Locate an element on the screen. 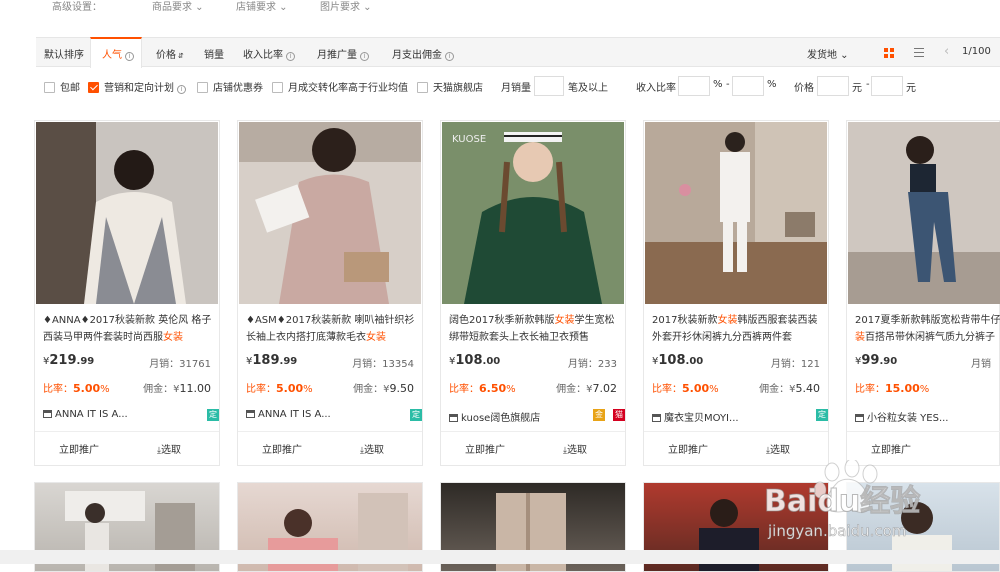 The width and height of the screenshot is (1000, 572). product-title: 2017夏季新款韩版宽松背带牛仔裤女装百搭吊带休闲裤气质九分裤子 is located at coordinates (927, 329).